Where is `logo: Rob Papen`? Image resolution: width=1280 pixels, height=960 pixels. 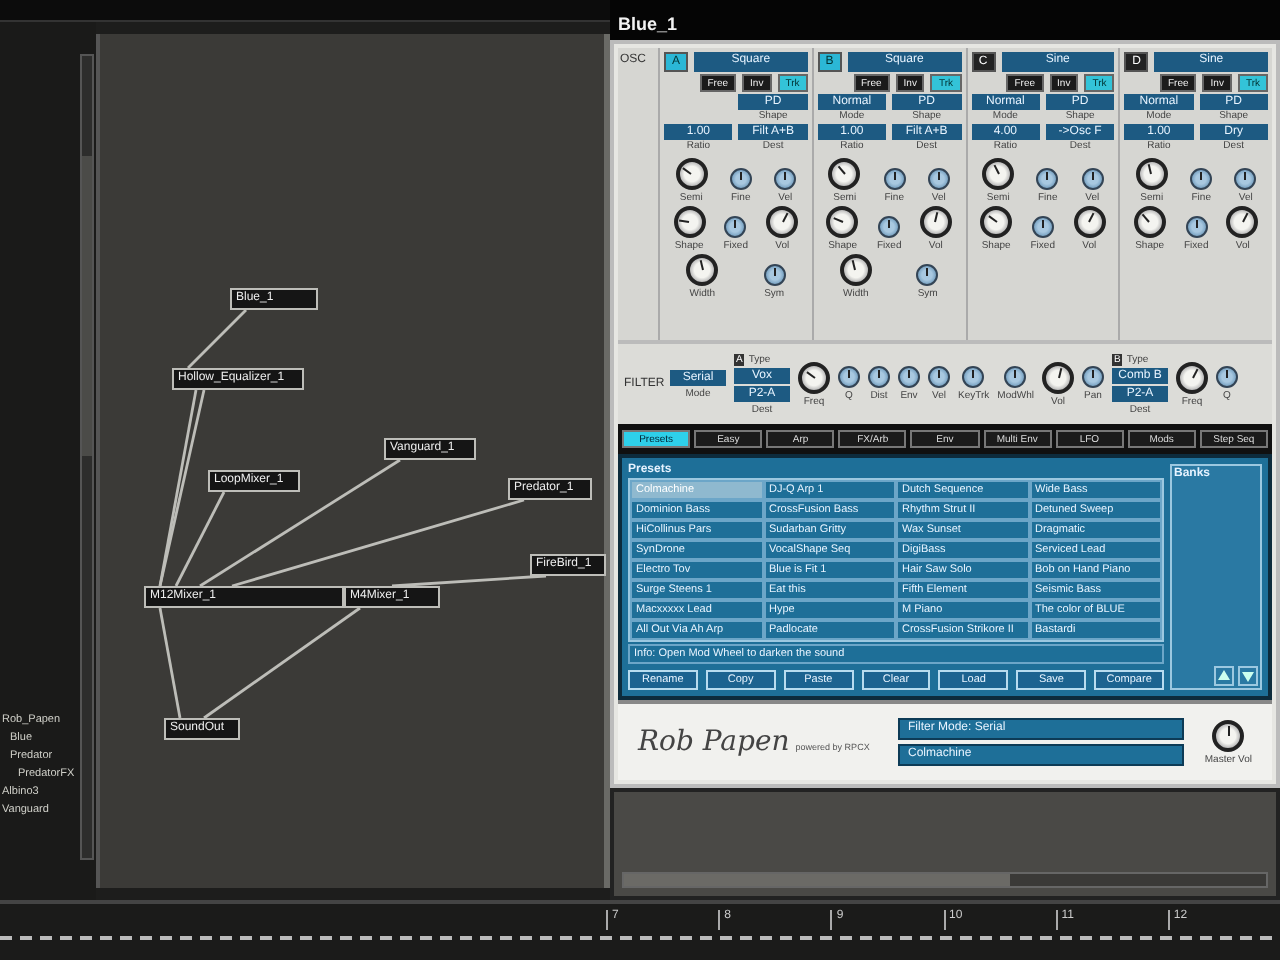 logo: Rob Papen is located at coordinates (714, 742).